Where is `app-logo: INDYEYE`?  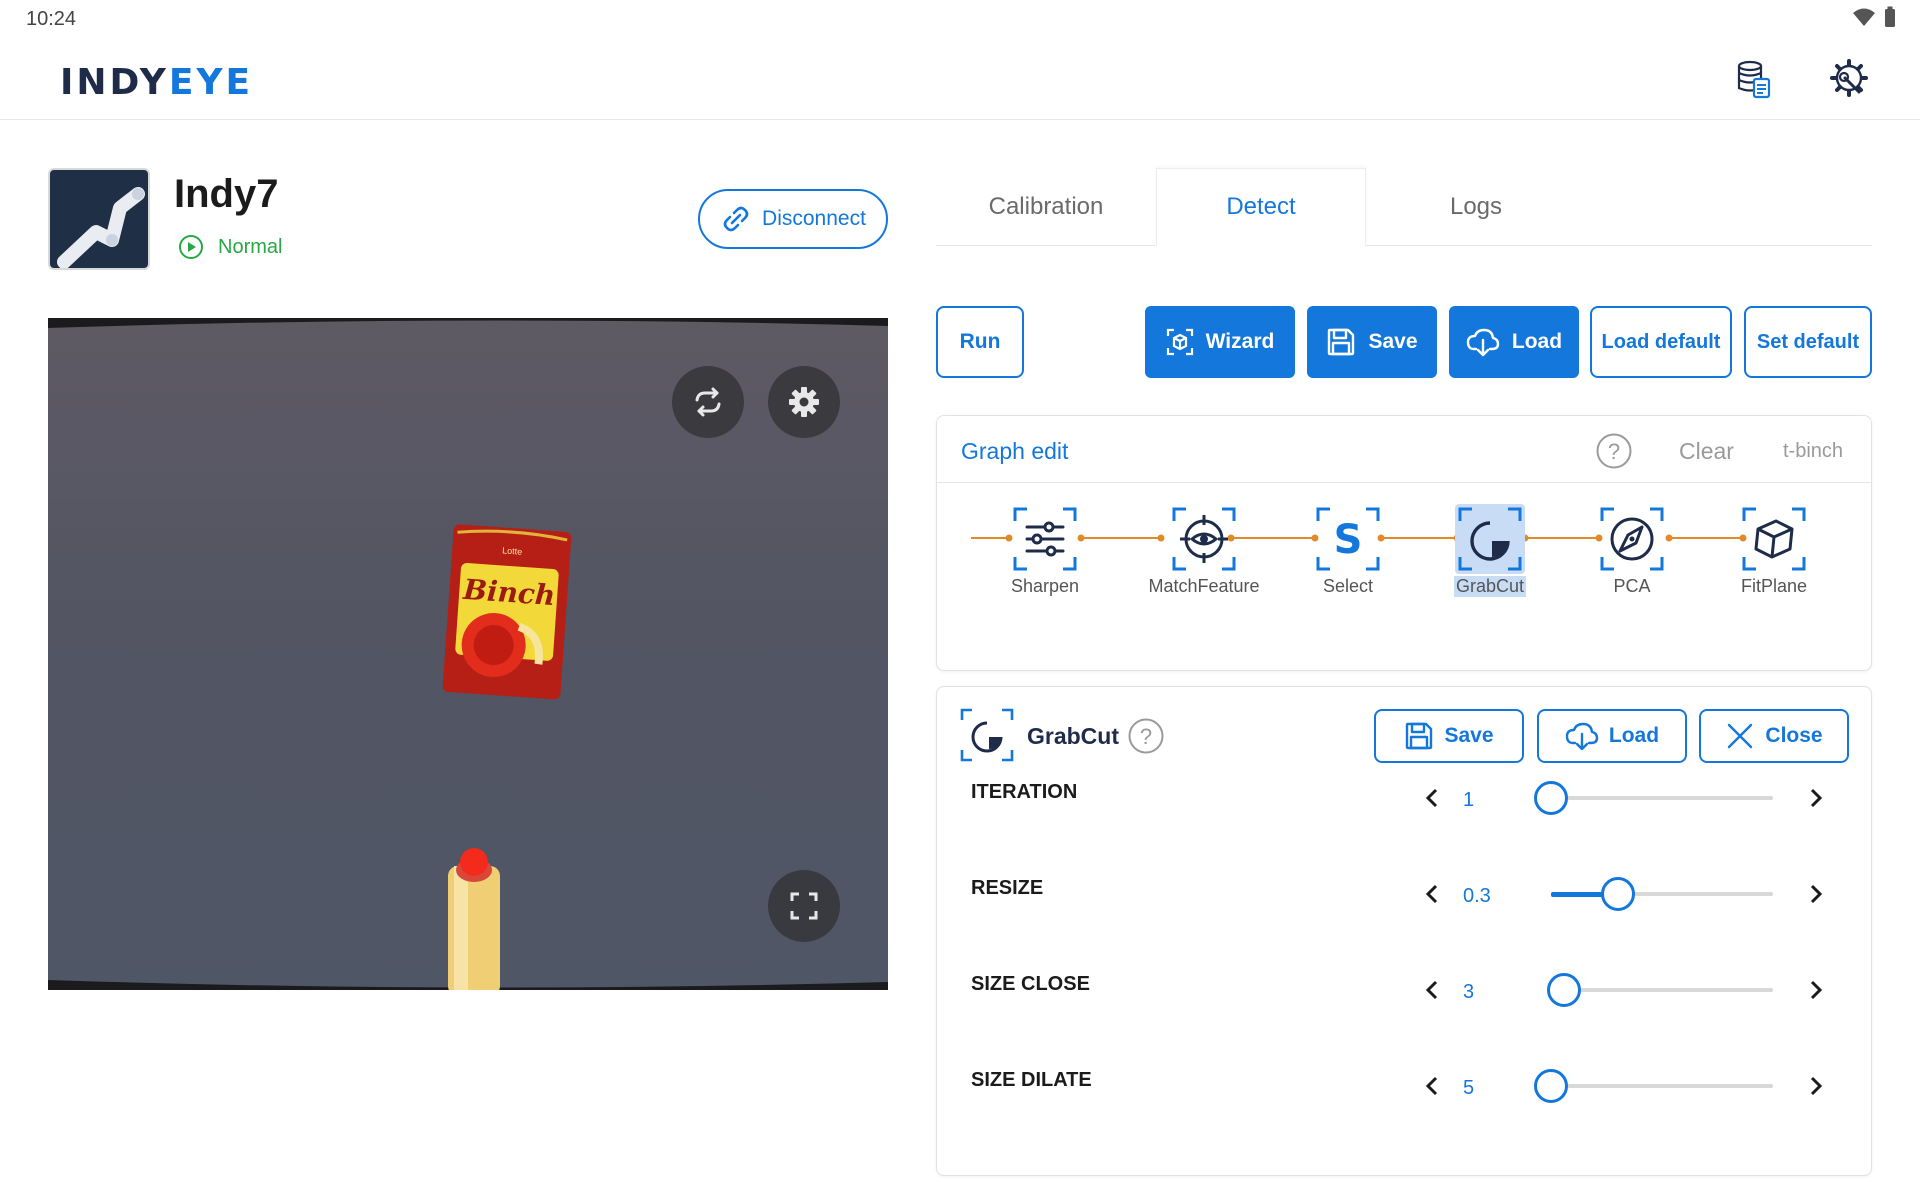 app-logo: INDYEYE is located at coordinates (157, 82).